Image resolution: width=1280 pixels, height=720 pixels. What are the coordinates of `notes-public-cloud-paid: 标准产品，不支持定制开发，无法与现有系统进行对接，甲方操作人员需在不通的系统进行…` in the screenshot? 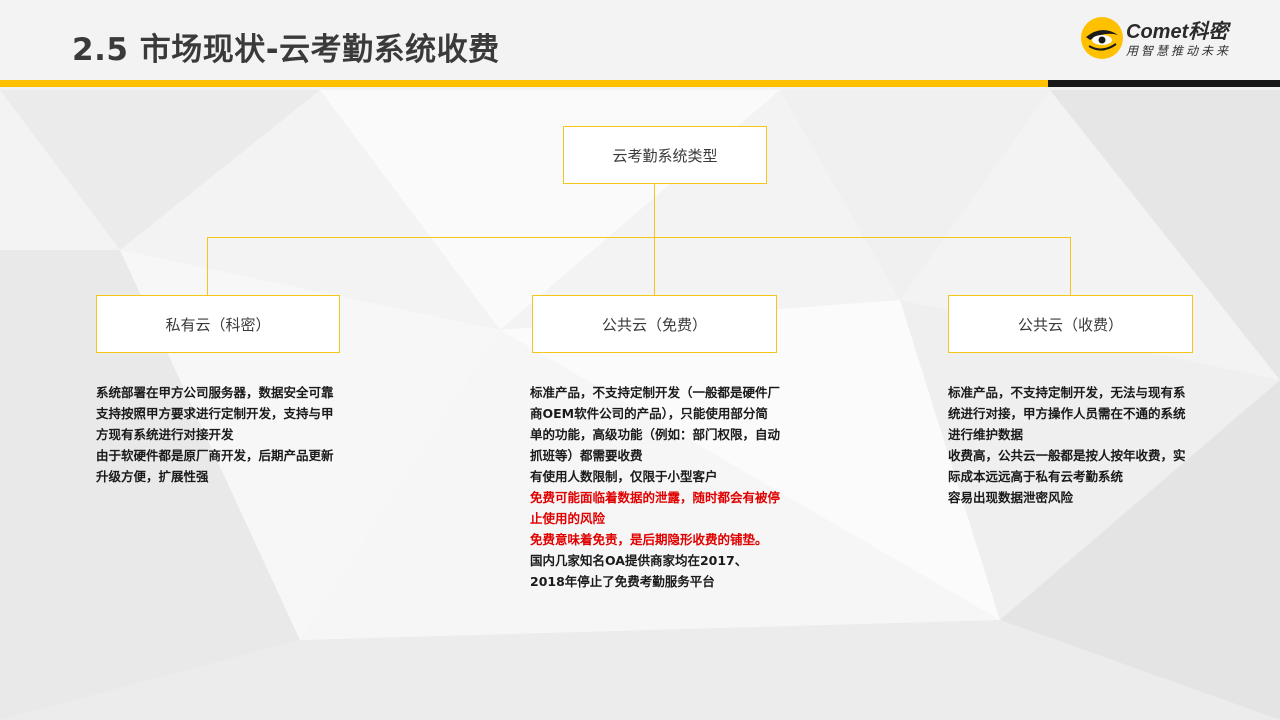 It's located at (1068, 445).